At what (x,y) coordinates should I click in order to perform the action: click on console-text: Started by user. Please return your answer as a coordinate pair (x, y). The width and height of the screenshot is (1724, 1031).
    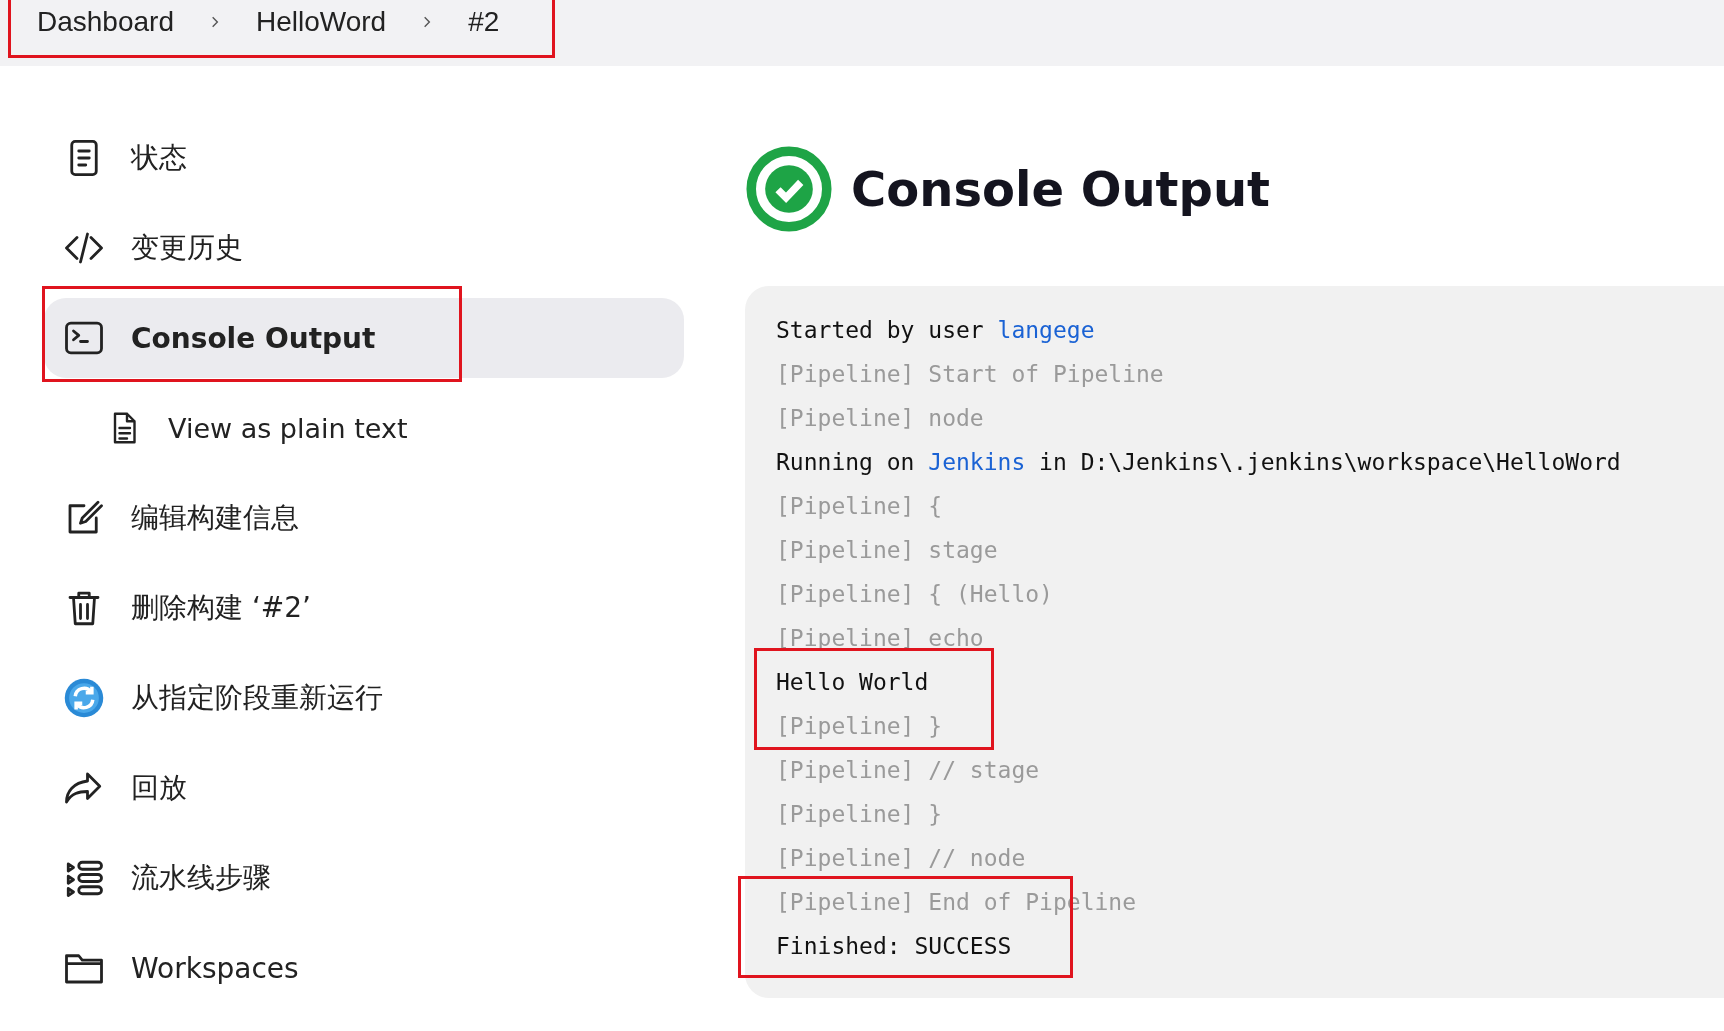
    Looking at the image, I should click on (880, 330).